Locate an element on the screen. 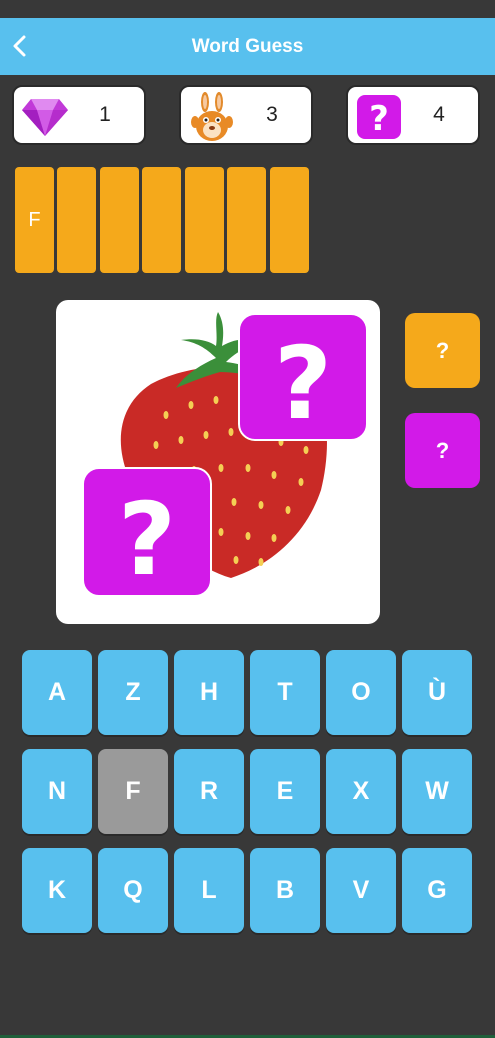 The height and width of the screenshot is (1038, 495). gems-count: 1 is located at coordinates (105, 114).